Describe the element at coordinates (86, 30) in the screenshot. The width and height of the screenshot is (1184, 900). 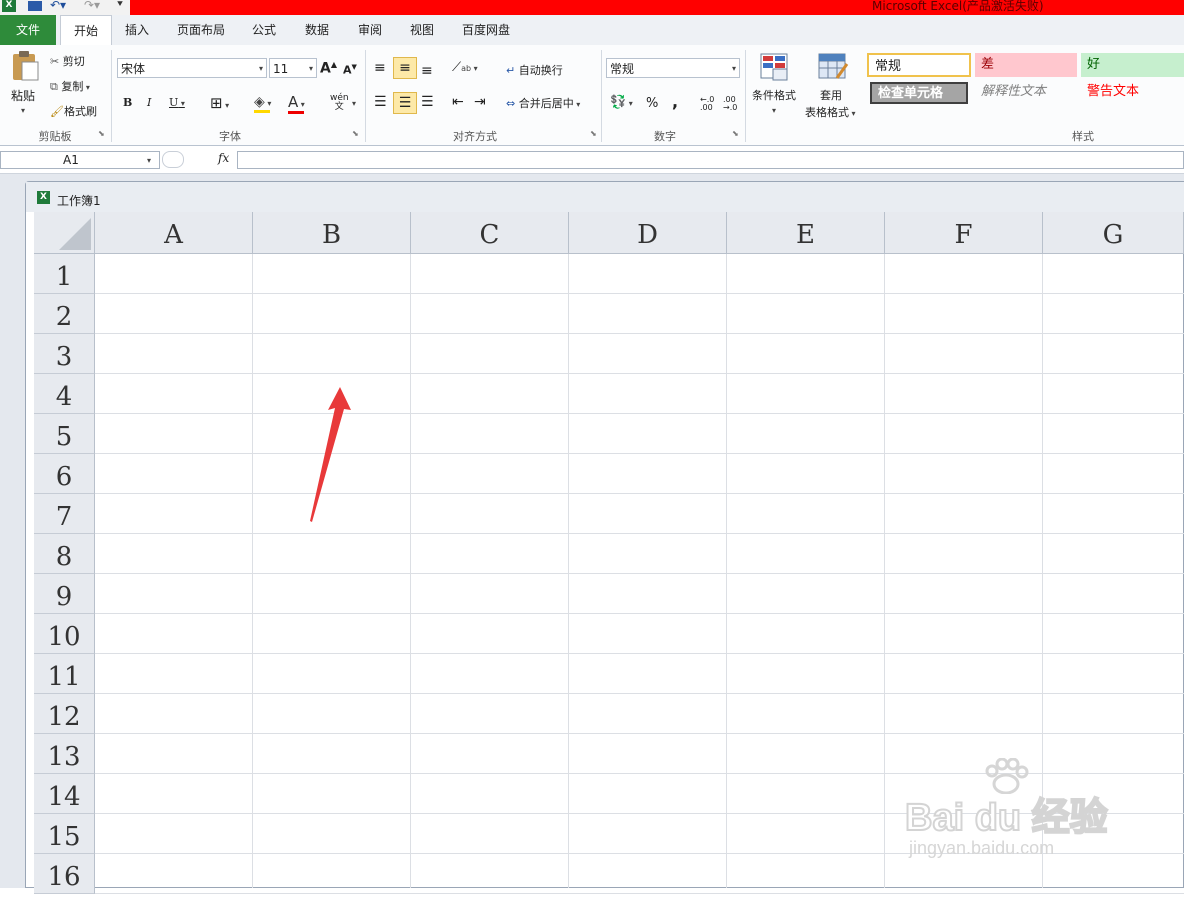
I see `tab-home: 开始` at that location.